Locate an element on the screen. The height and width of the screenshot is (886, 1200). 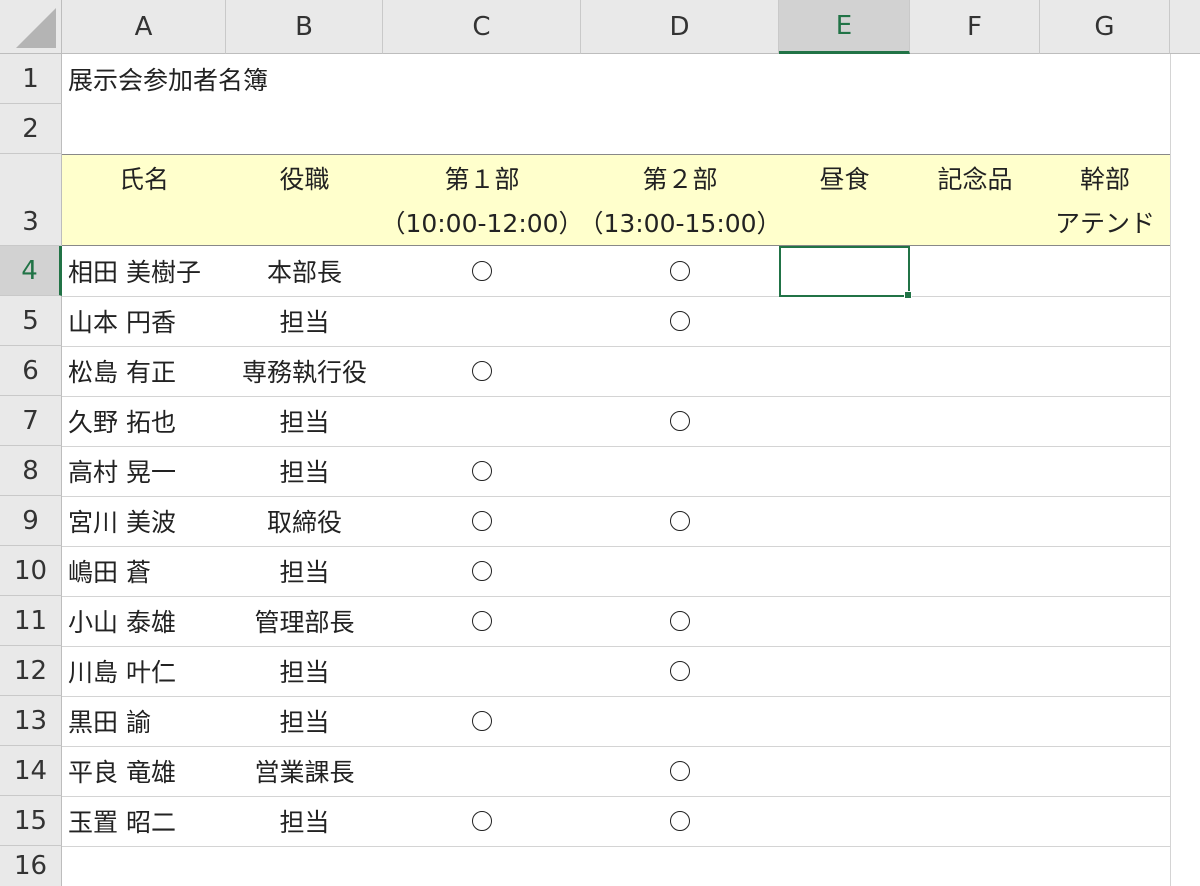
cell-name: 高村 晃一 is located at coordinates (144, 471).